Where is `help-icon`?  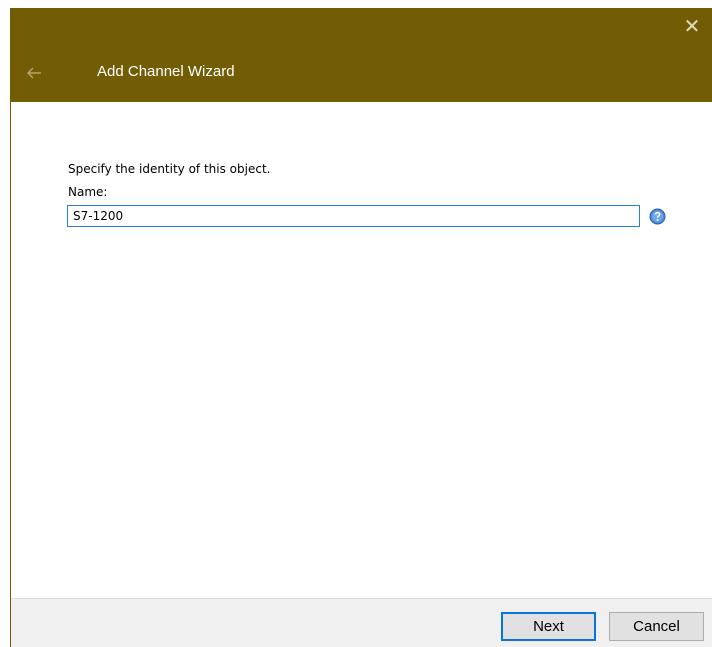
help-icon is located at coordinates (657, 216).